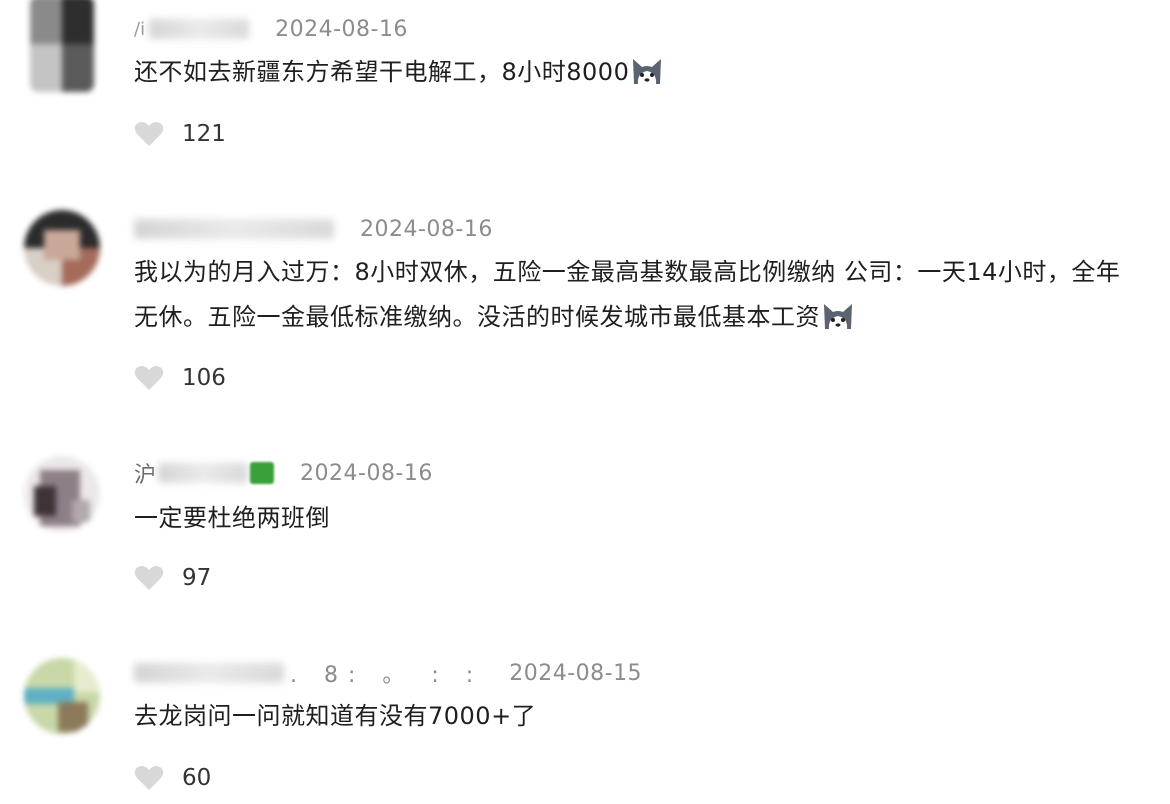 The image size is (1170, 804). What do you see at coordinates (283, 473) in the screenshot?
I see `comment-meta: 沪 2024-08-16` at bounding box center [283, 473].